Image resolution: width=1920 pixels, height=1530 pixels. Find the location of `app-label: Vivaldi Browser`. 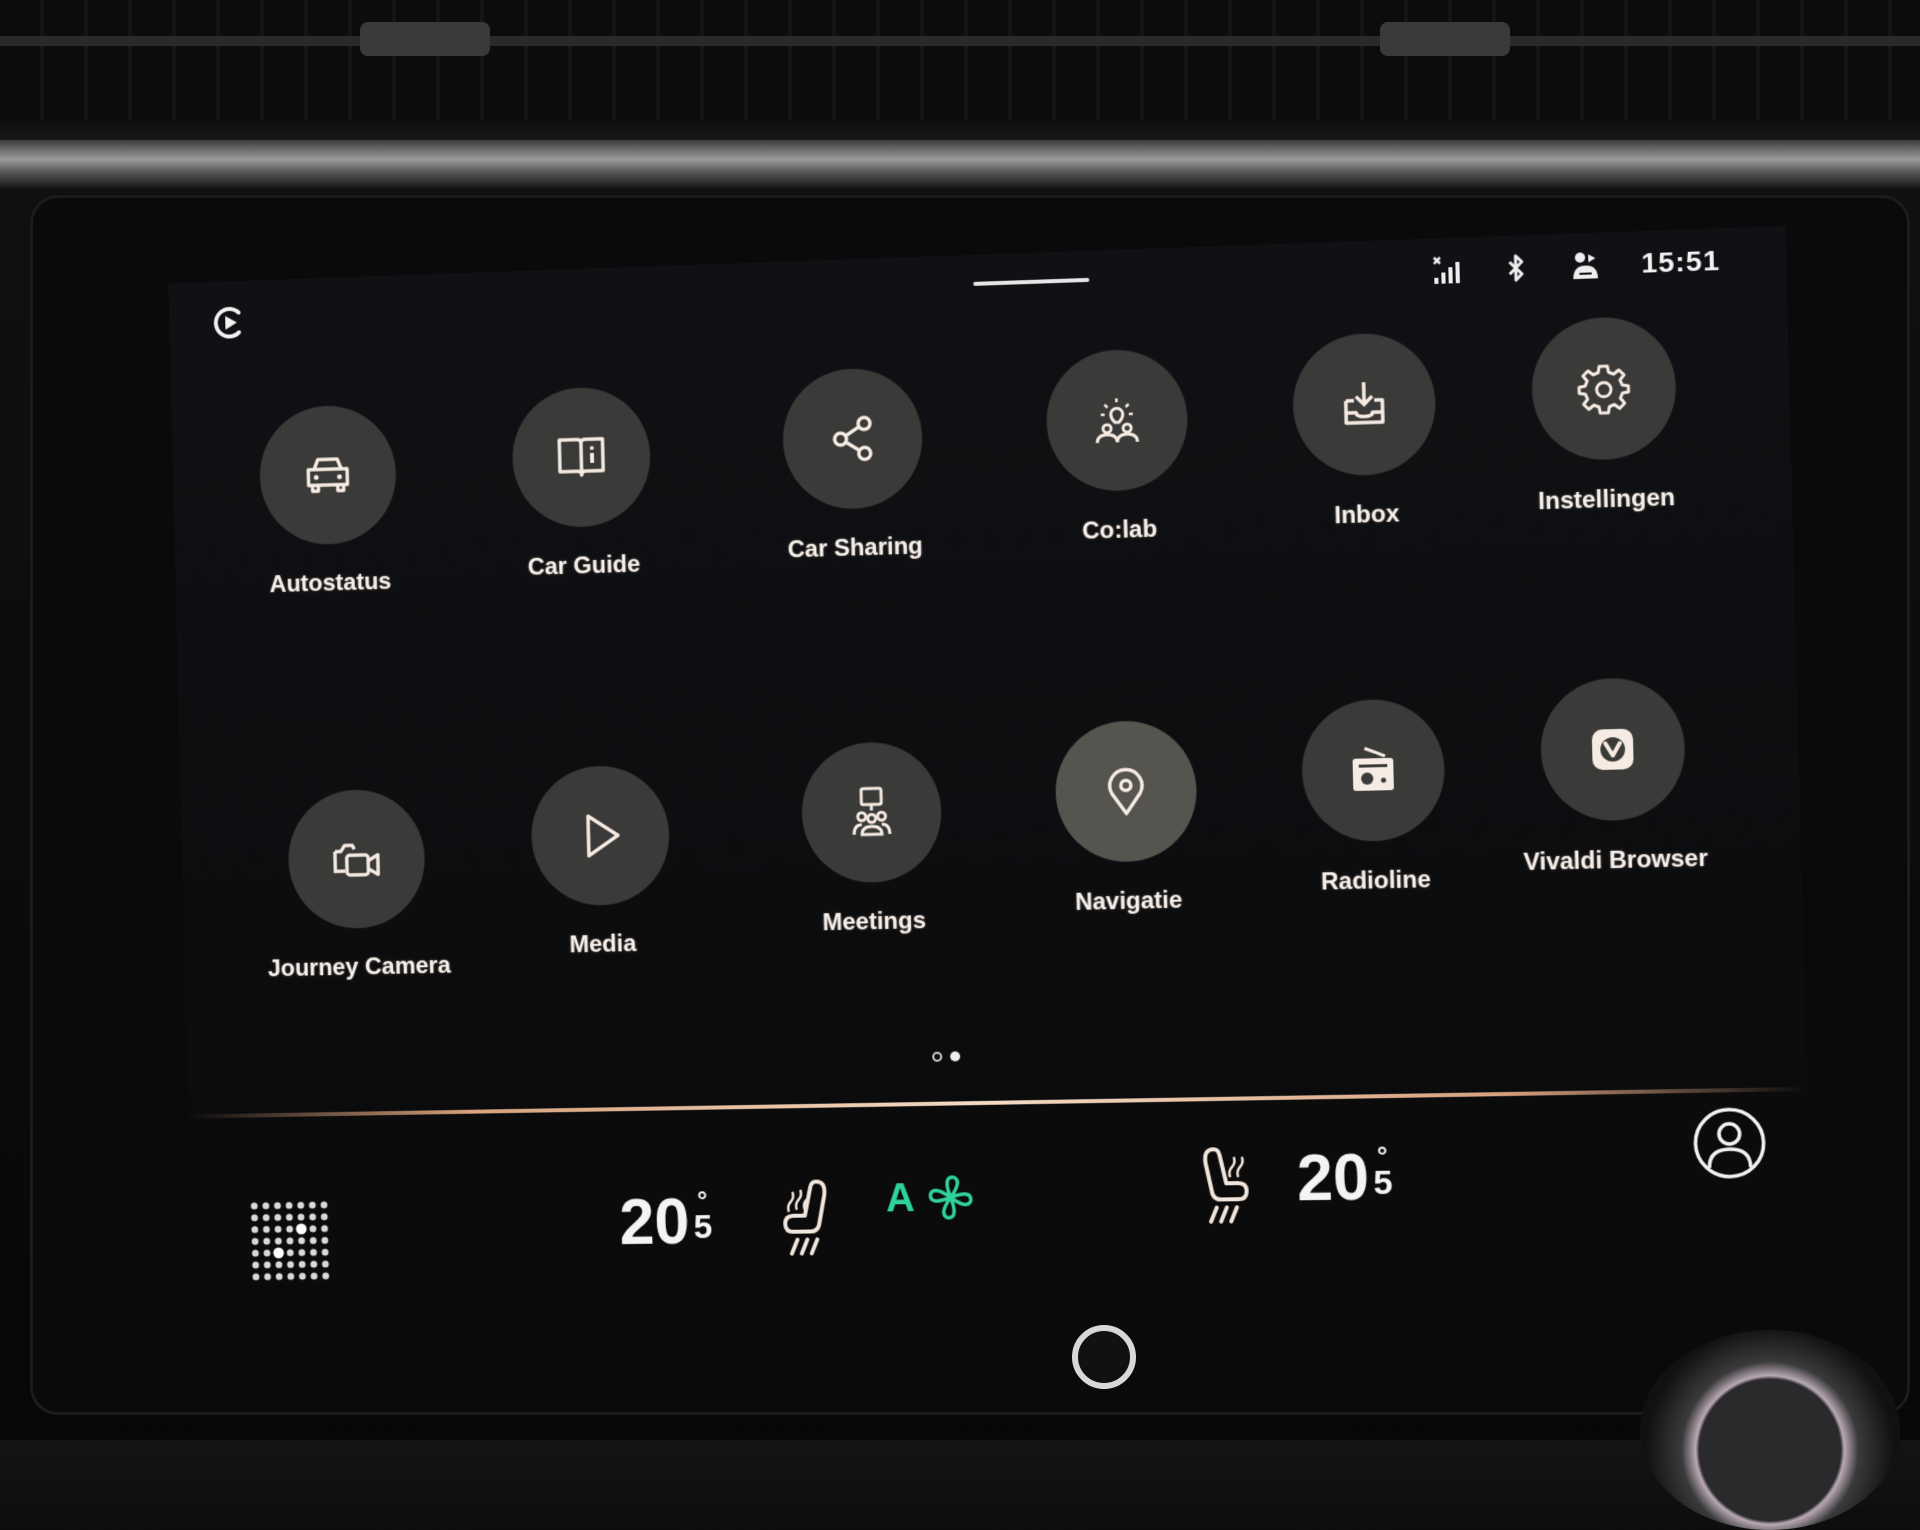

app-label: Vivaldi Browser is located at coordinates (1616, 860).